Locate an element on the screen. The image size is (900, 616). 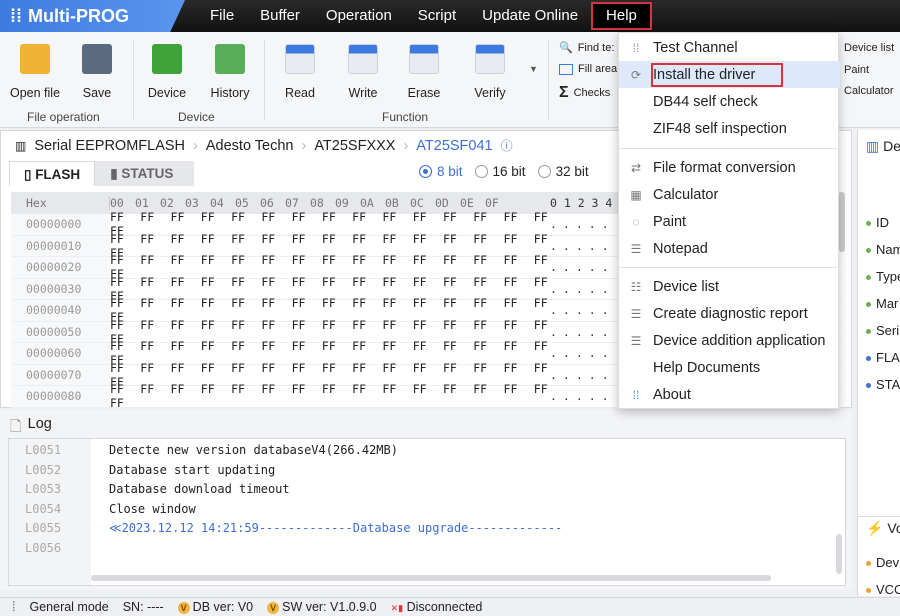
paint-button: Paint is located at coordinates (856, 70).